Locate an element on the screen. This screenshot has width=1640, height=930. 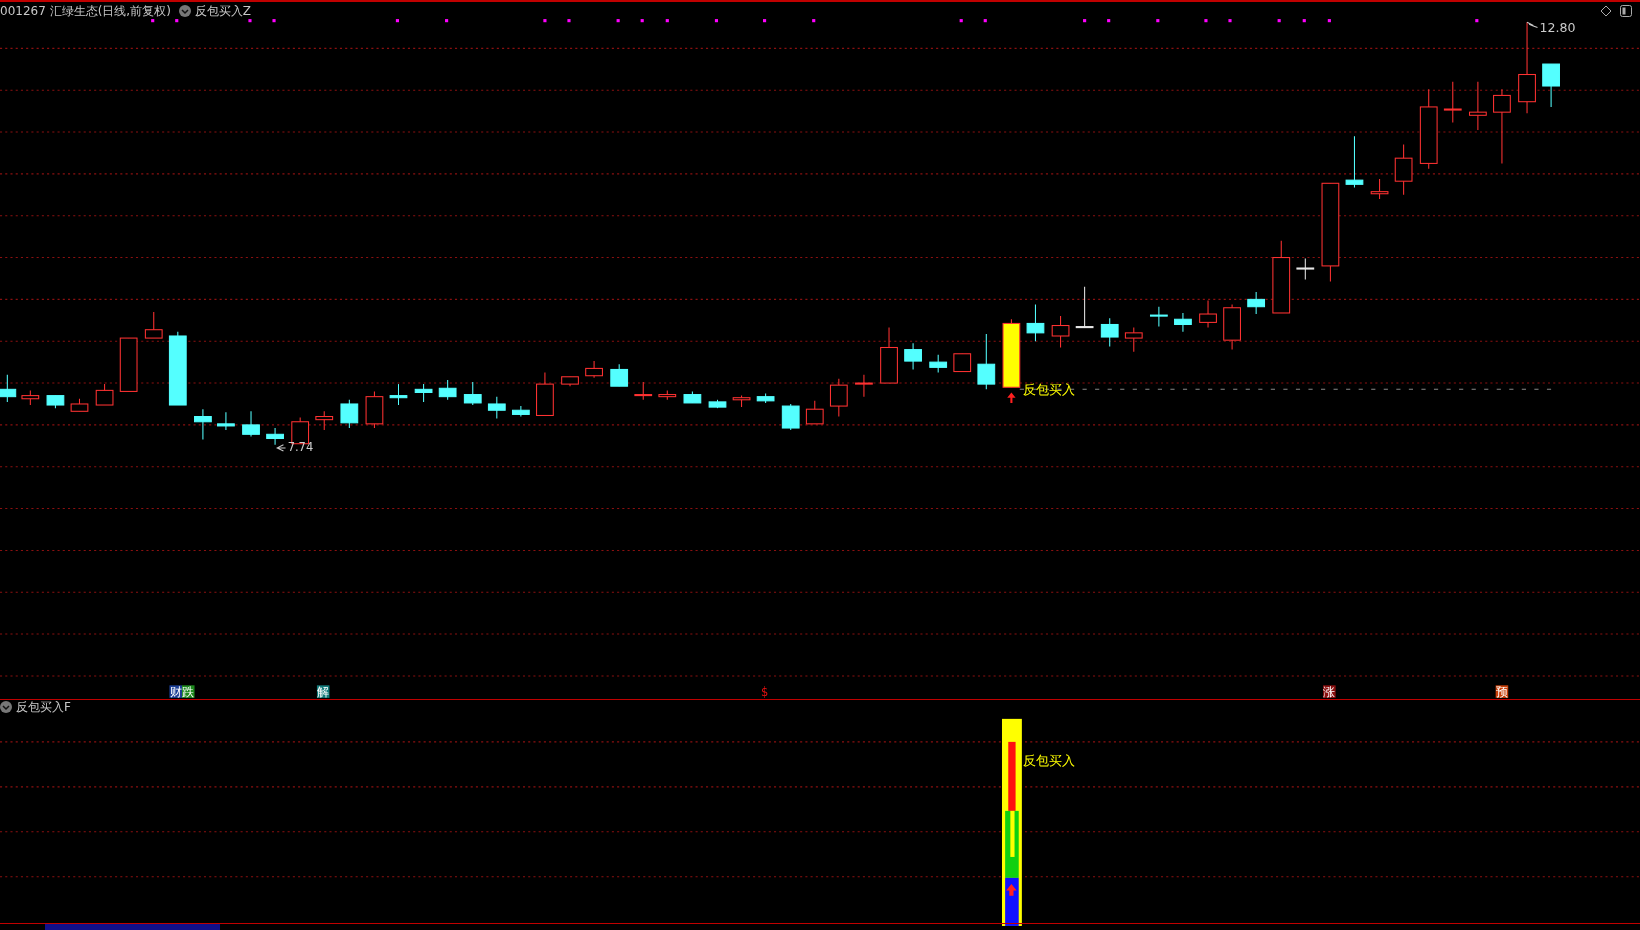
diamond-icon is located at coordinates (1606, 10).